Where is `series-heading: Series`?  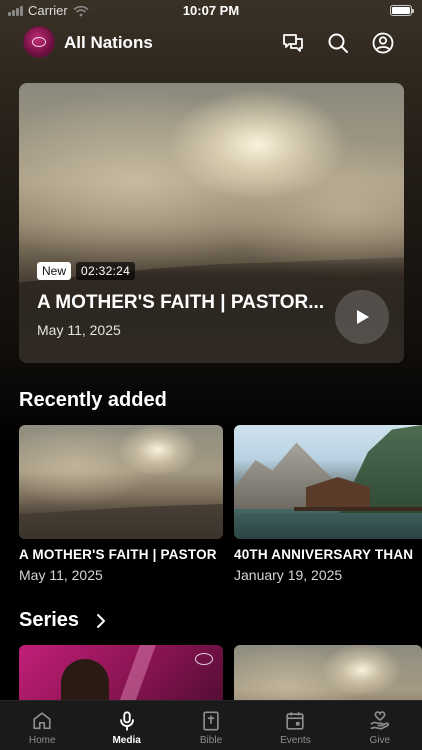
series-heading: Series is located at coordinates (49, 620).